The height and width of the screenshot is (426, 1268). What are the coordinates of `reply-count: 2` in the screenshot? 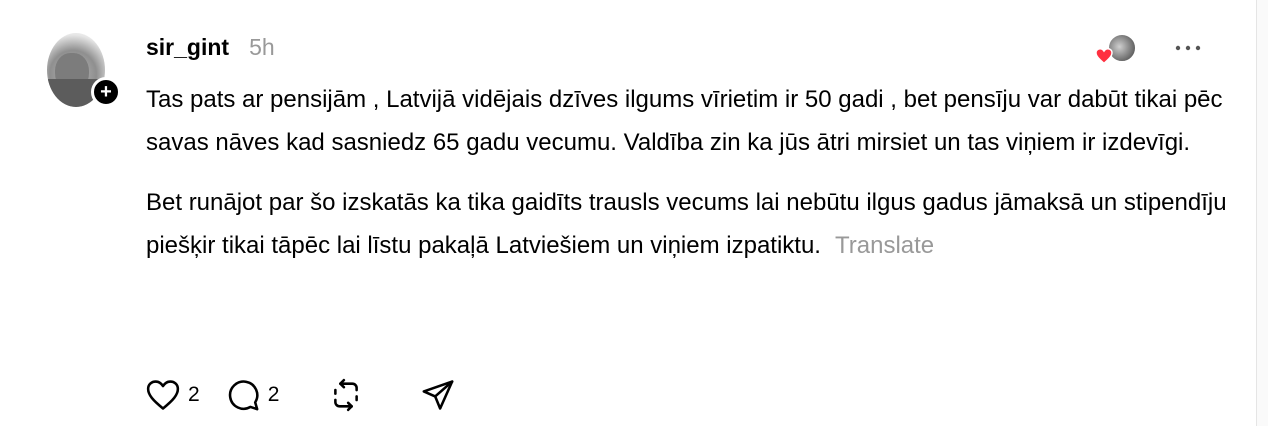 It's located at (273, 394).